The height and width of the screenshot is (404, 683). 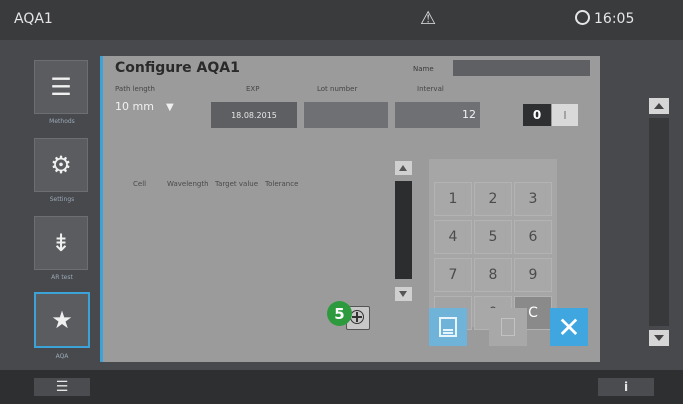 I want to click on page-scrollbar, so click(x=659, y=222).